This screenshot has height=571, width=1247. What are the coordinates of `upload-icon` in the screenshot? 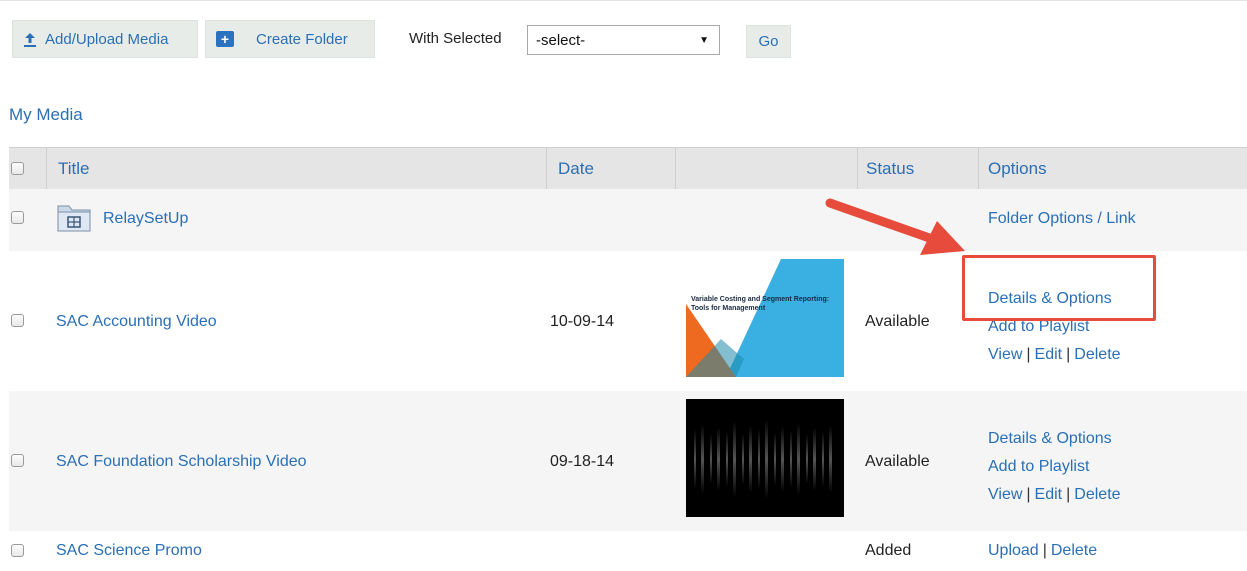 It's located at (30, 39).